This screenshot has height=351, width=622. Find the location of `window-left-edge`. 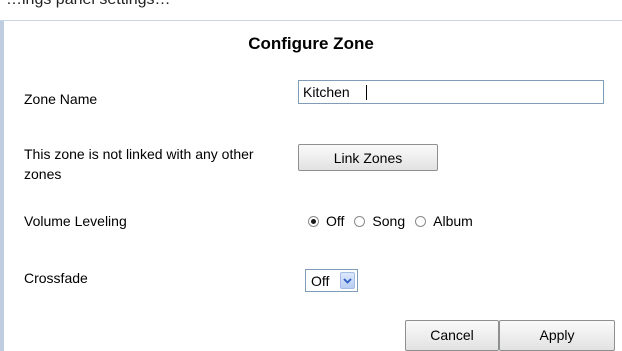

window-left-edge is located at coordinates (2, 186).